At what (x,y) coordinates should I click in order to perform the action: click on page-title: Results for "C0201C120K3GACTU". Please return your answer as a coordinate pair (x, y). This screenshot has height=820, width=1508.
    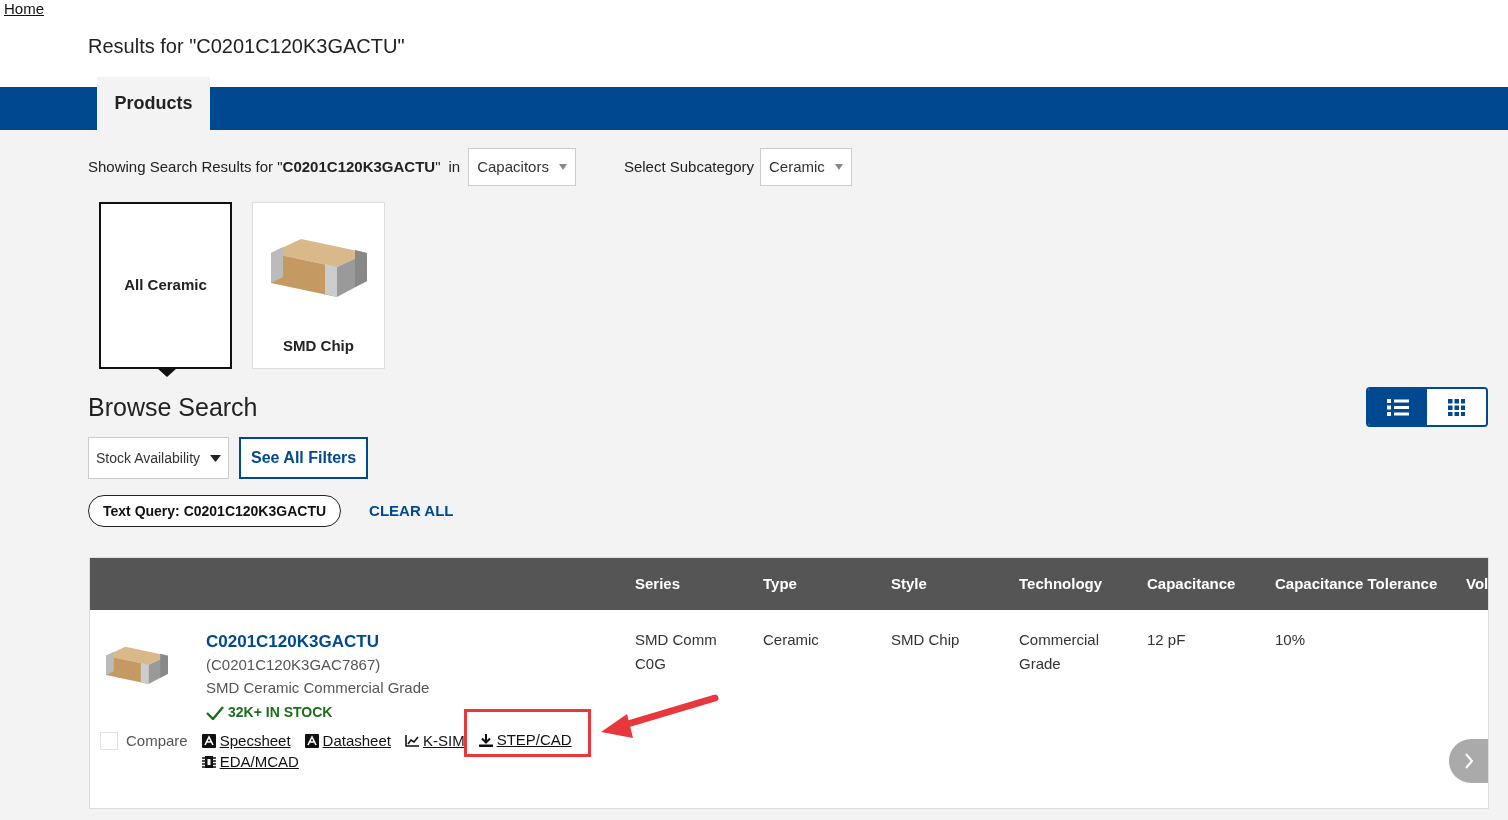
    Looking at the image, I should click on (246, 46).